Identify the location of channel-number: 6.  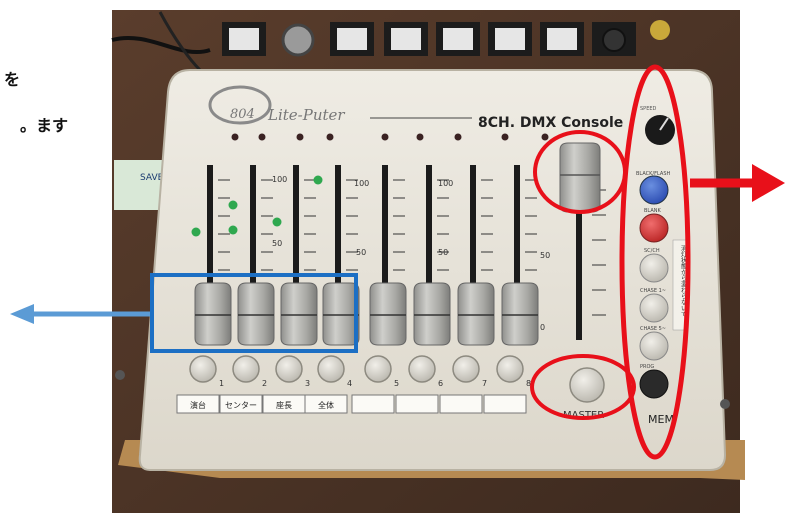
(440, 383).